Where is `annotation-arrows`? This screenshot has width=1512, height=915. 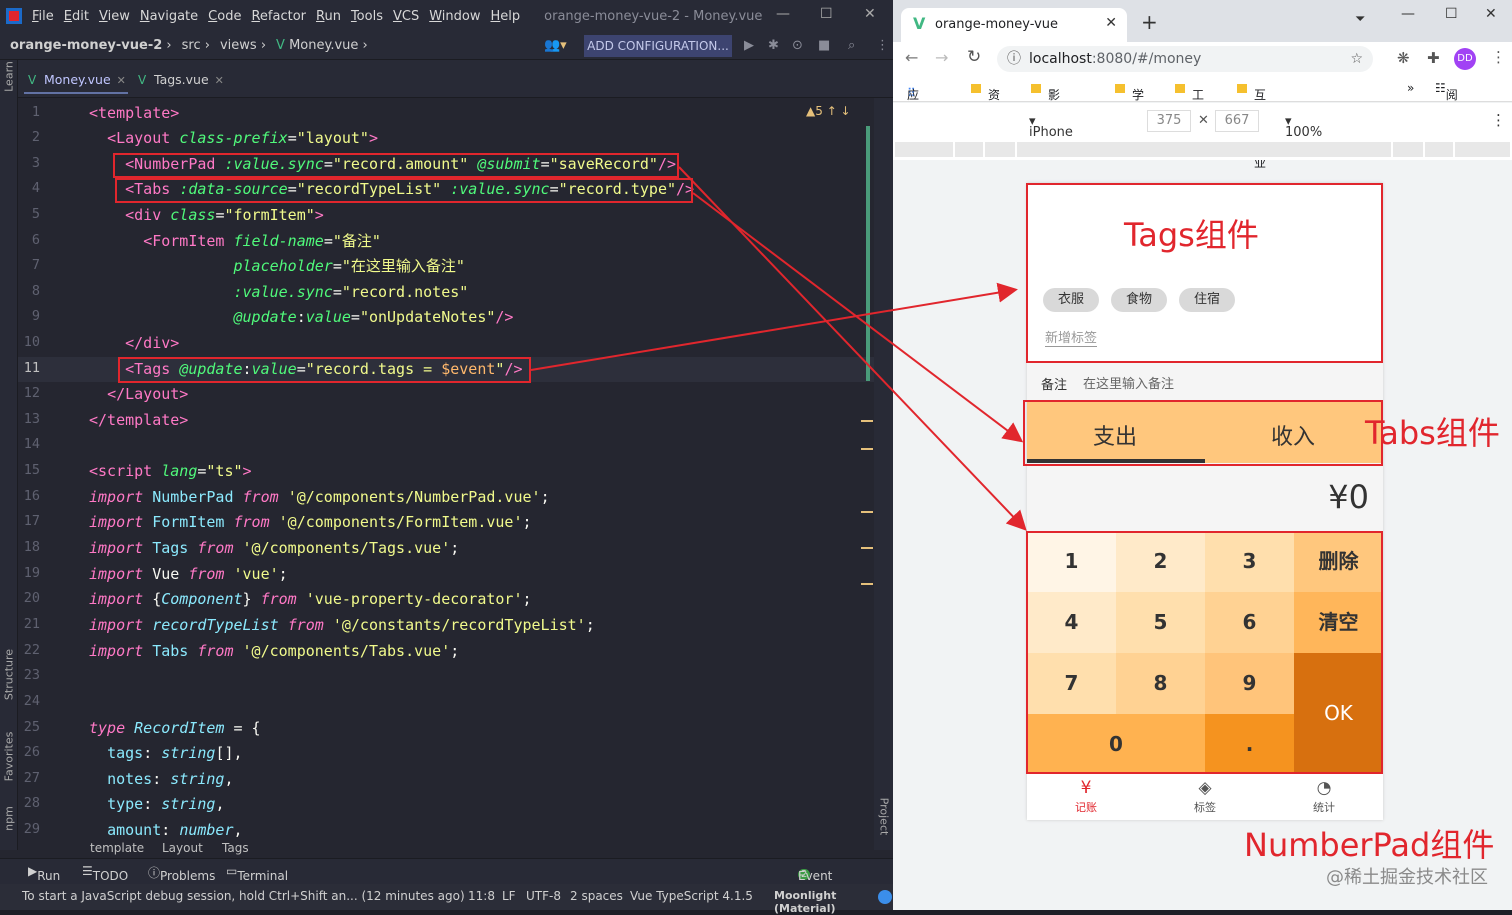
annotation-arrows is located at coordinates (778, 348).